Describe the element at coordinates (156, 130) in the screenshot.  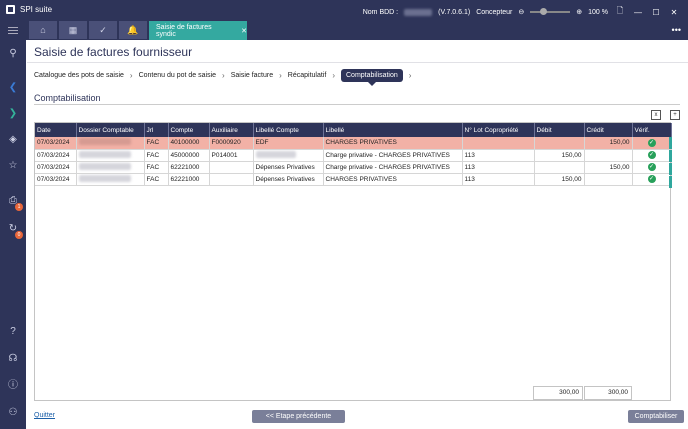
I see `col-jrl: Jrl` at that location.